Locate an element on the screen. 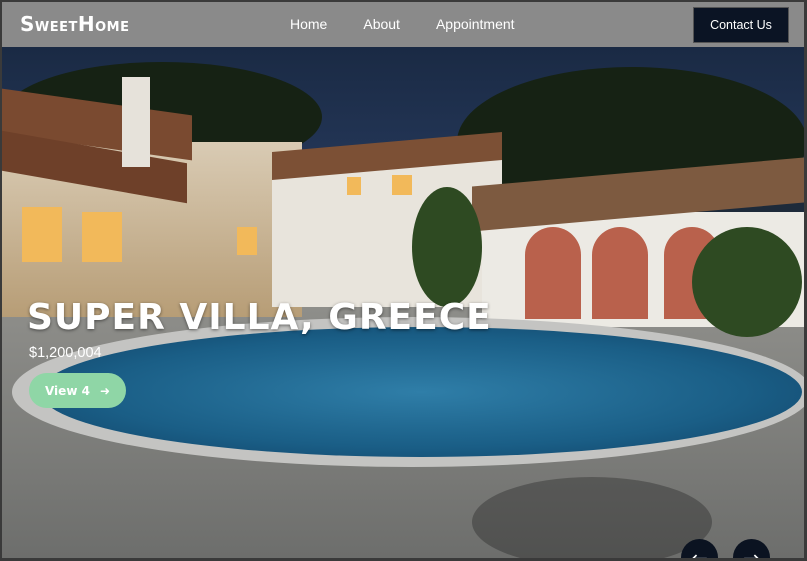  nav-home-link: Home is located at coordinates (308, 24).